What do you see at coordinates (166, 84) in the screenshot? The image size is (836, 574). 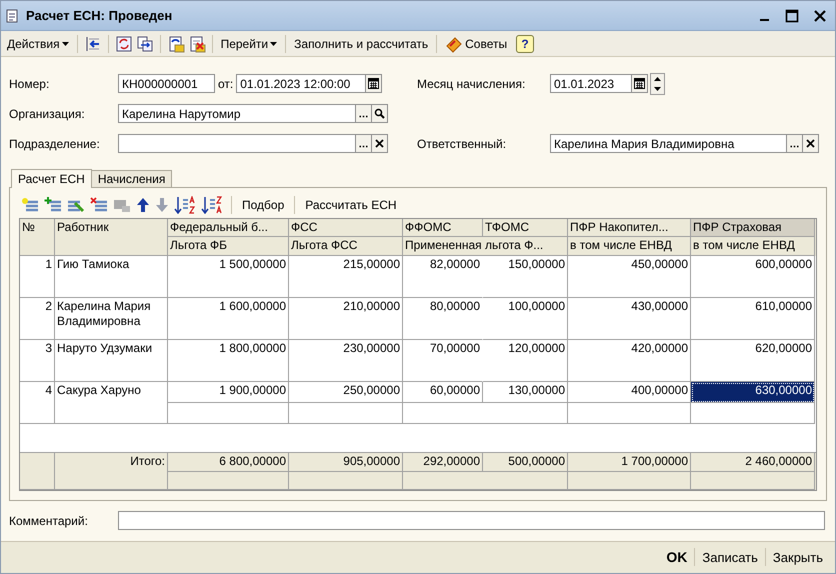 I see `number-field: КН000000001` at bounding box center [166, 84].